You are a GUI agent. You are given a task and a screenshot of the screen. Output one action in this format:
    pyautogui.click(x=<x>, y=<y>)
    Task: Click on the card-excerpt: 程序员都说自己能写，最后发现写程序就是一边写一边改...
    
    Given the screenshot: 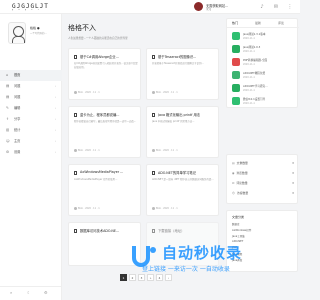 What is the action you would take?
    pyautogui.click(x=105, y=121)
    